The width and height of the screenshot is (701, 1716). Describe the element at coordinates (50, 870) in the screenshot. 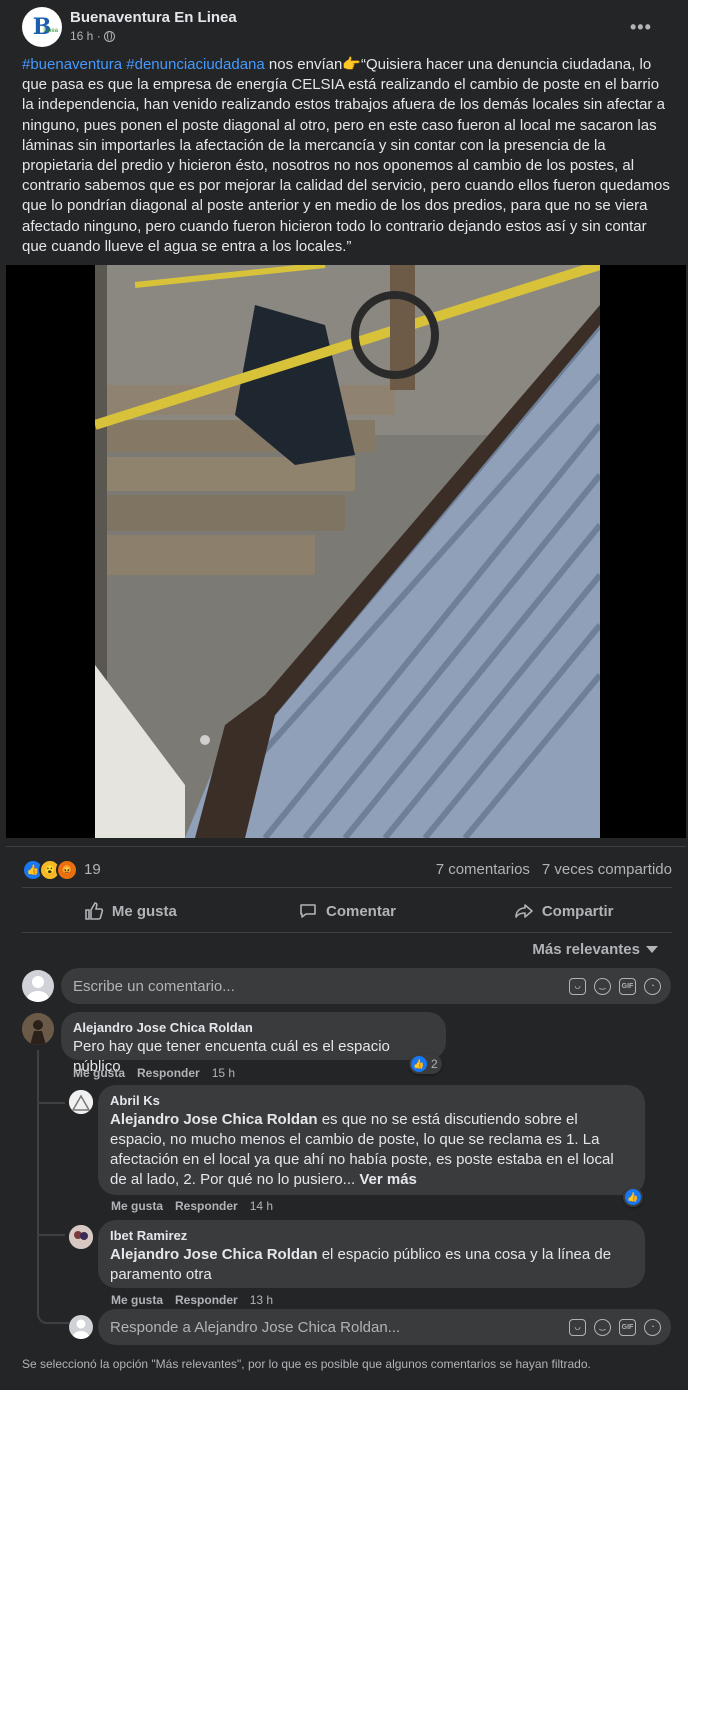

I see `reaction-icons: 👍 😮 😡` at that location.